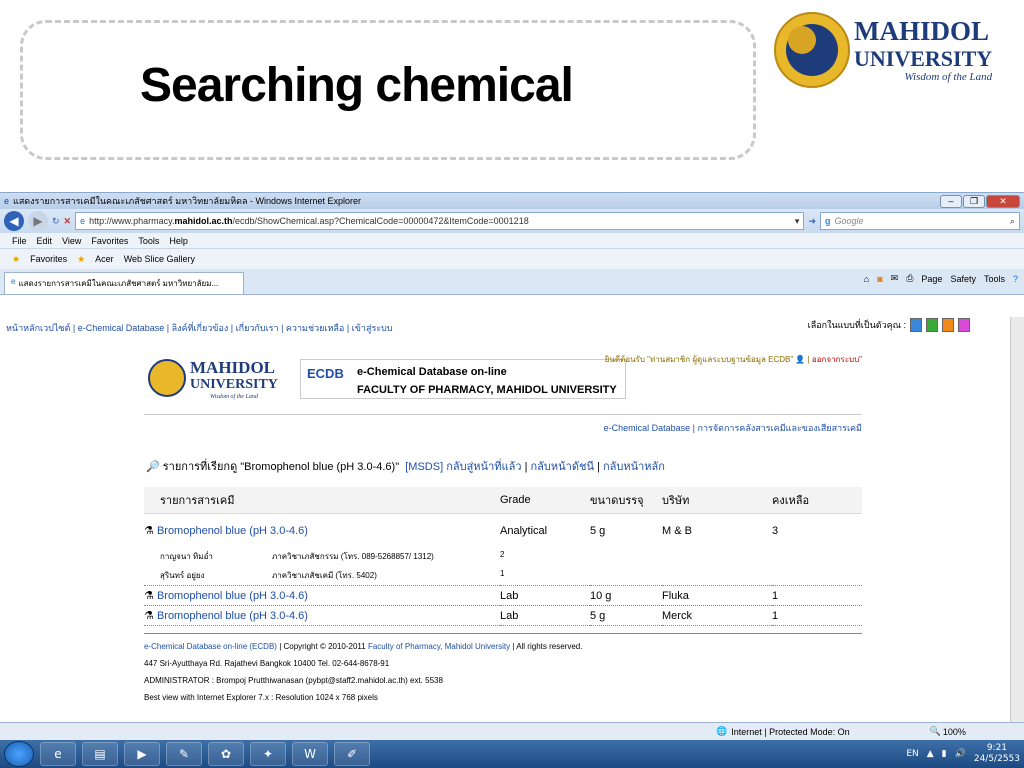  Describe the element at coordinates (921, 31) in the screenshot. I see `logo-line1: MAHIDOL` at that location.